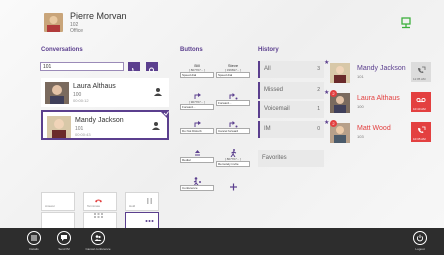  Describe the element at coordinates (267, 69) in the screenshot. I see `filter-label: All` at that location.